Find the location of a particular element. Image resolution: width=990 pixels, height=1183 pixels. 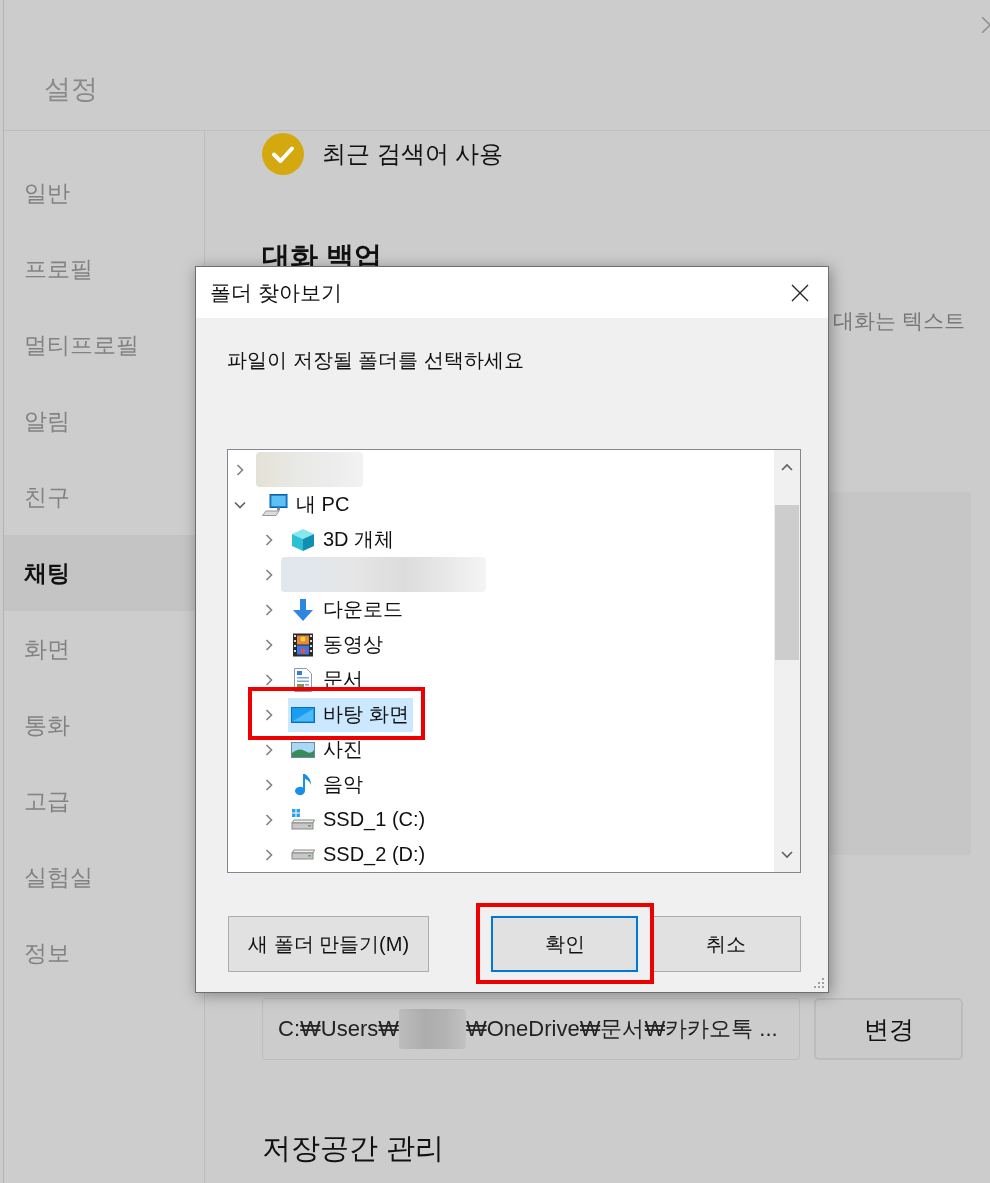

change-button: 변경 is located at coordinates (888, 1029).